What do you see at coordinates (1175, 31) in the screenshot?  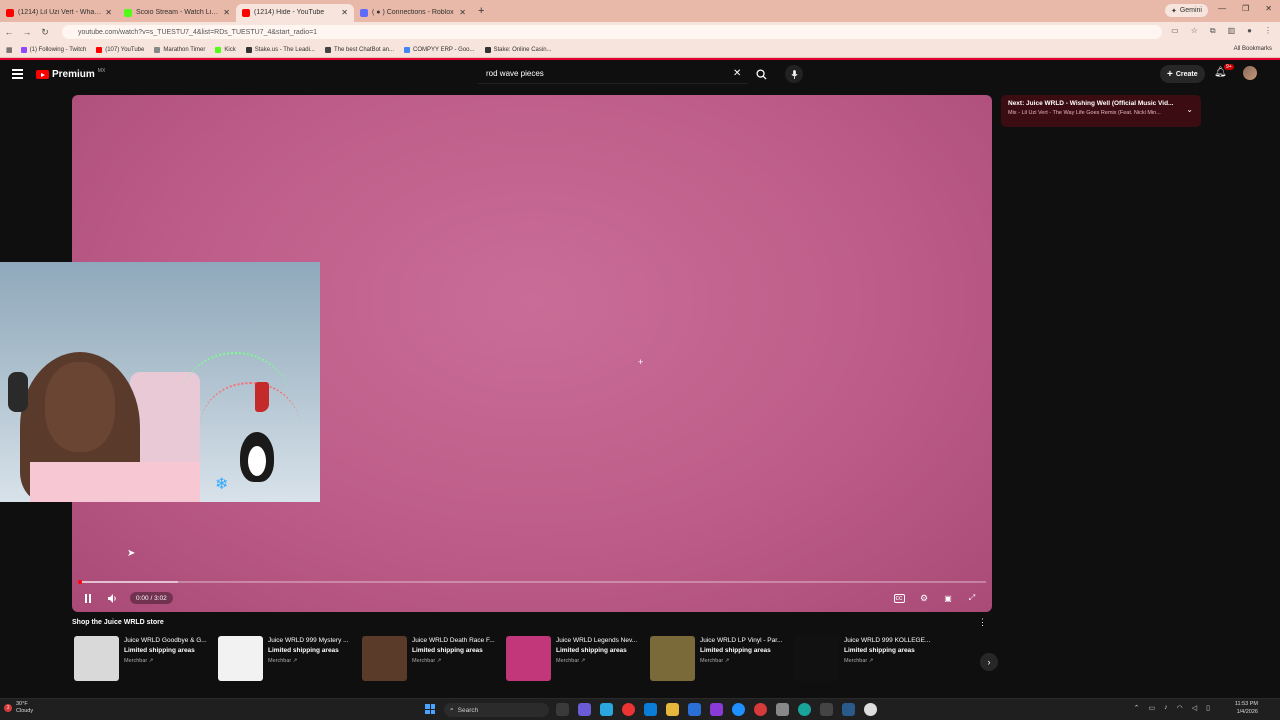 I see `cast-icon: ▭` at bounding box center [1175, 31].